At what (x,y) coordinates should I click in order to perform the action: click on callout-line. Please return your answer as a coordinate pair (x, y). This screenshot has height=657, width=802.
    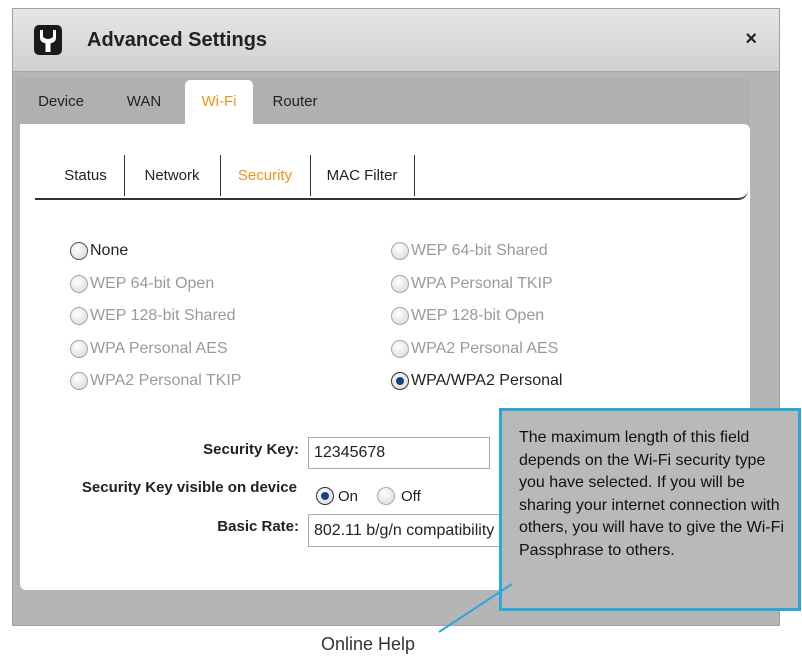
    Looking at the image, I should click on (475, 608).